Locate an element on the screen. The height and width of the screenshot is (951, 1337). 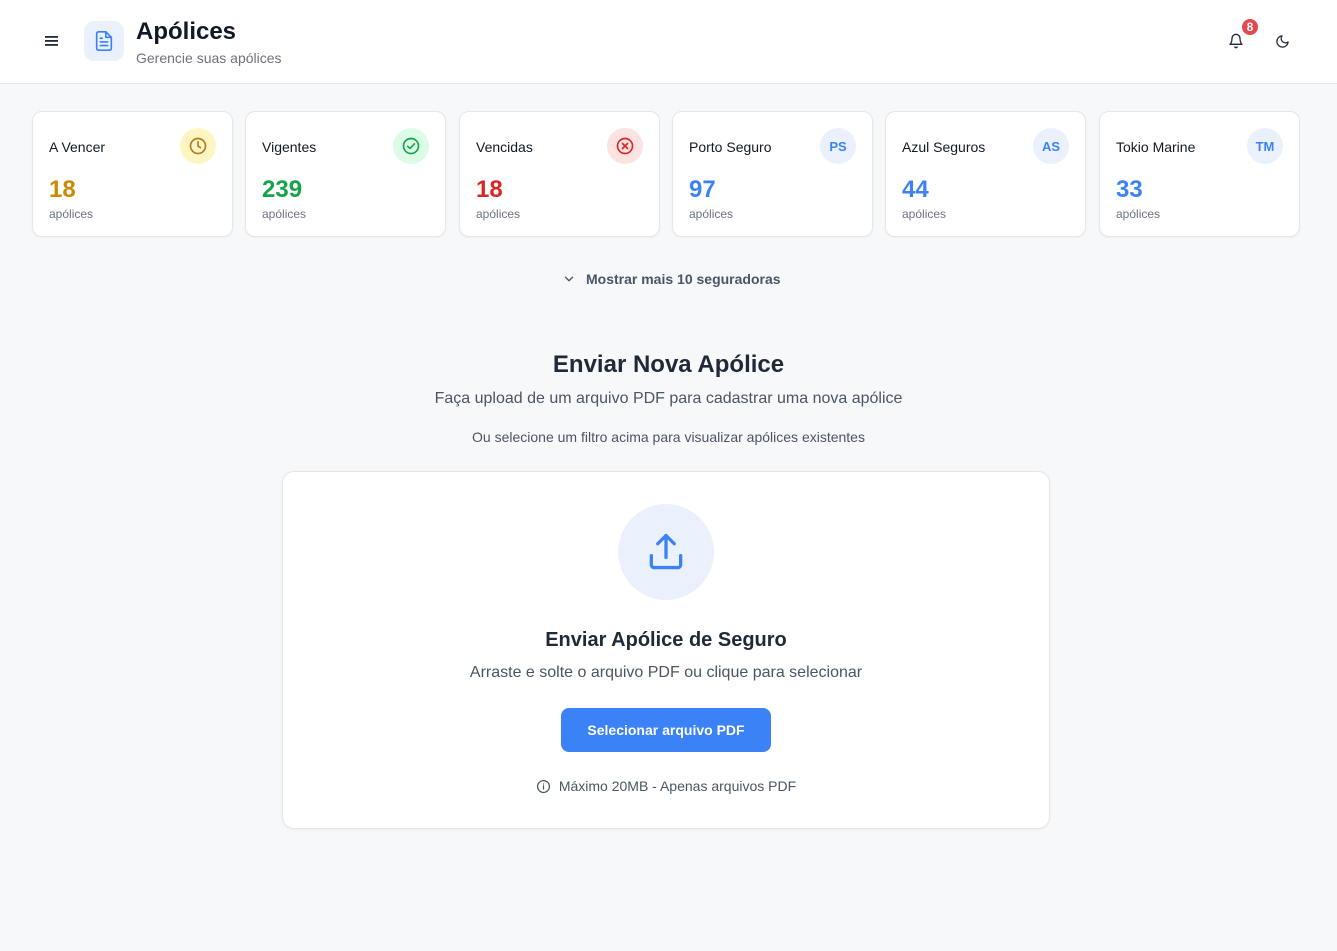
card-value: 97 is located at coordinates (702, 189).